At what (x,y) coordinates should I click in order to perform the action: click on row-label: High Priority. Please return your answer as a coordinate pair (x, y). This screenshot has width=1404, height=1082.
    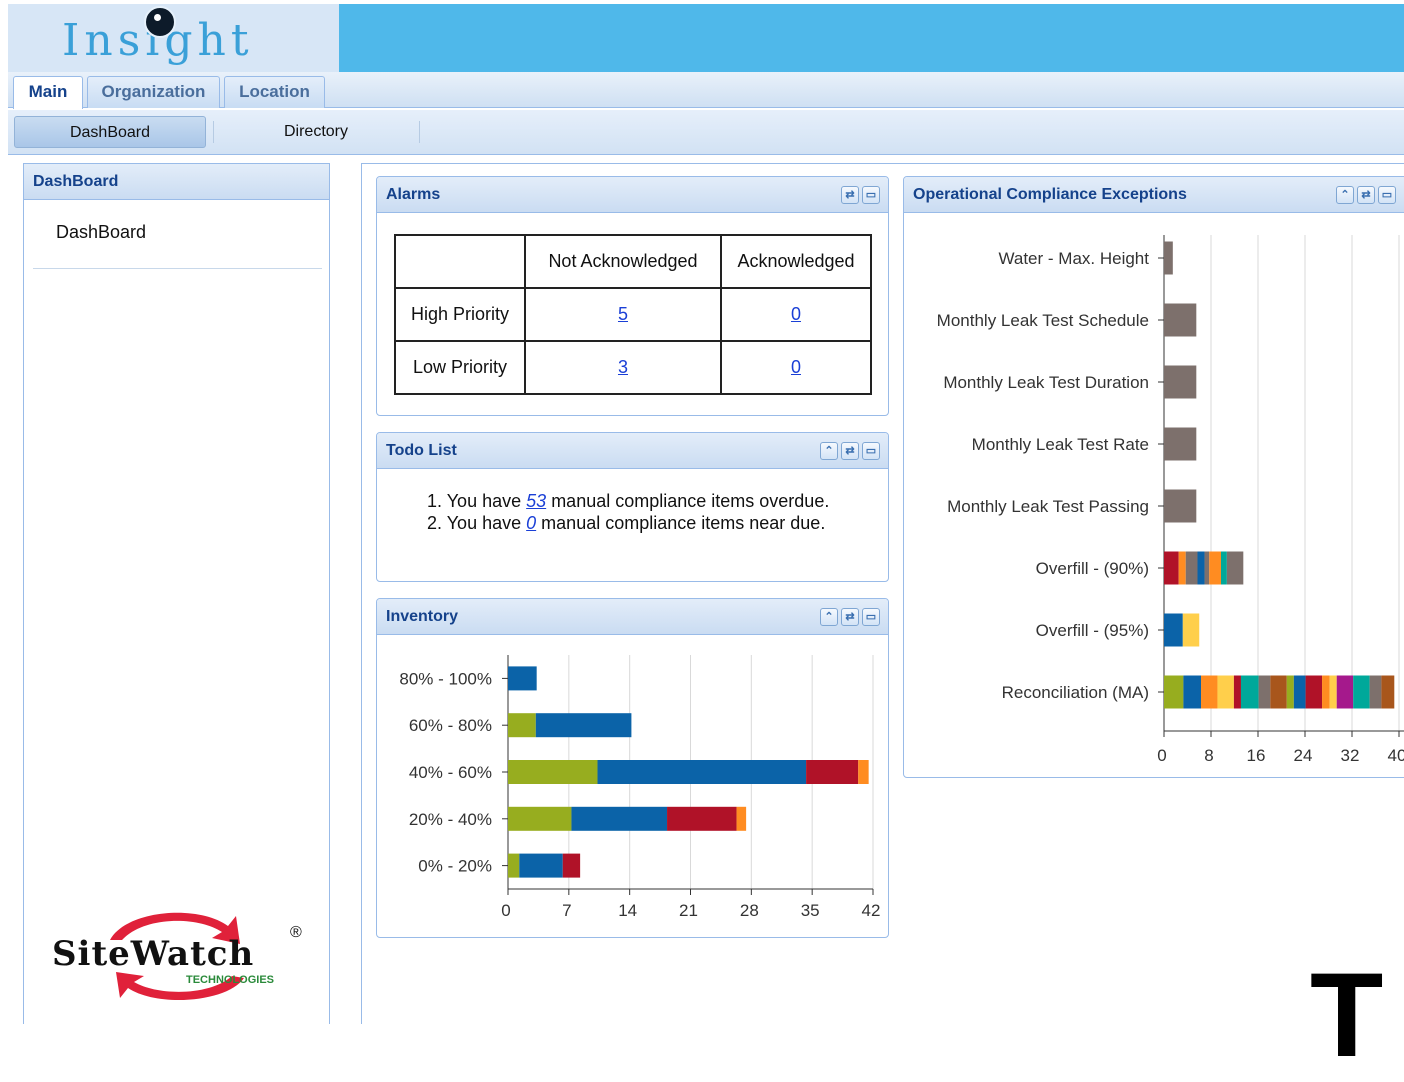
    Looking at the image, I should click on (460, 314).